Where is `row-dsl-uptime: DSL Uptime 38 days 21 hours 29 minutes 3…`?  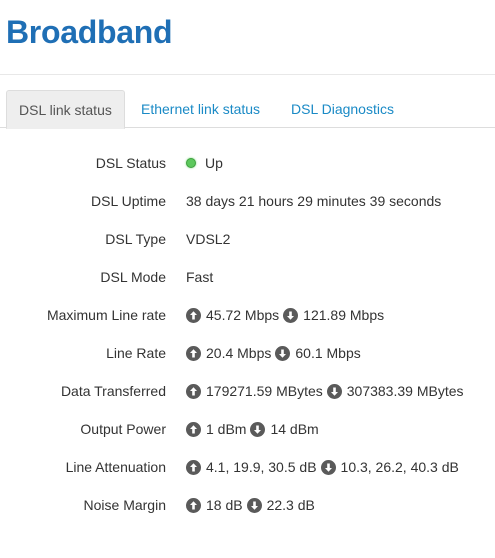 row-dsl-uptime: DSL Uptime 38 days 21 hours 29 minutes 3… is located at coordinates (247, 201).